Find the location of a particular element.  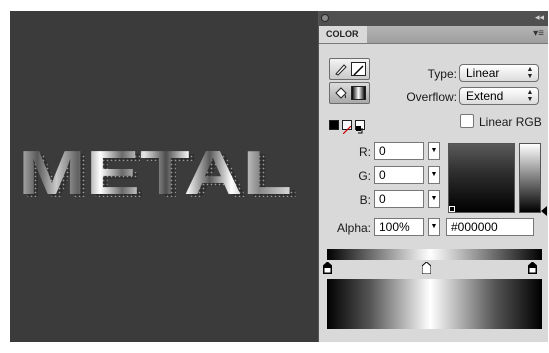

alpha-input: 100% is located at coordinates (399, 227).